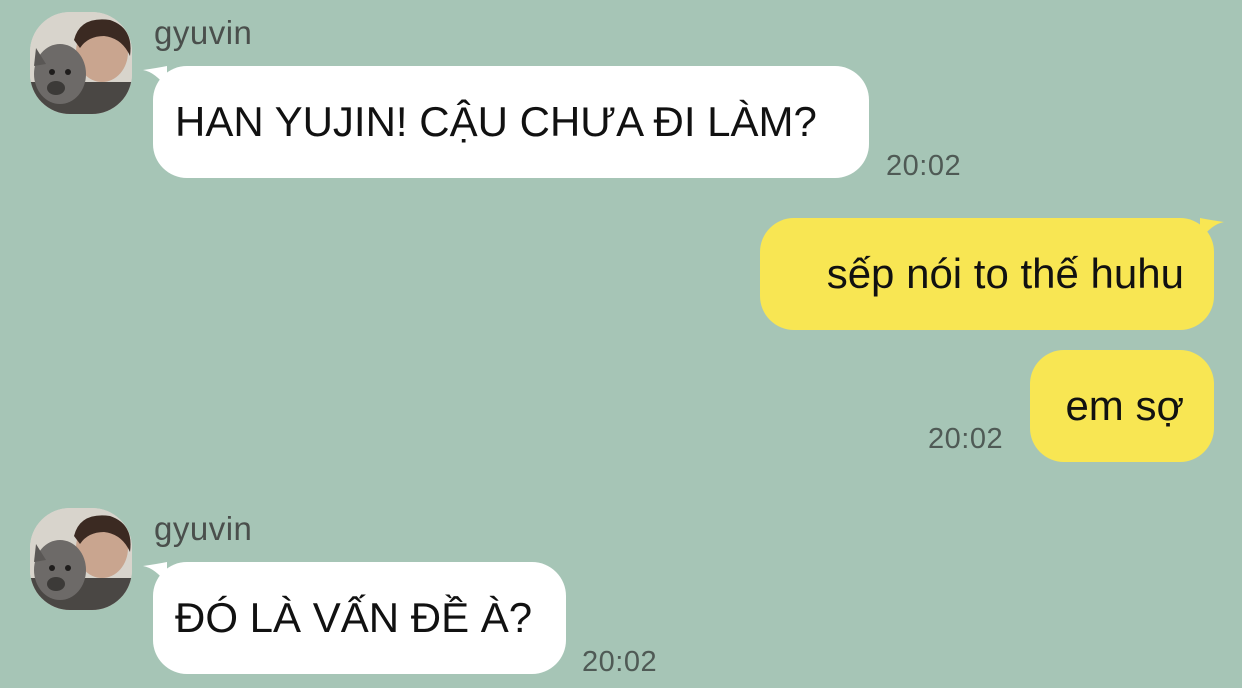 This screenshot has width=1242, height=688. I want to click on message-text: em sợ, so click(1124, 405).